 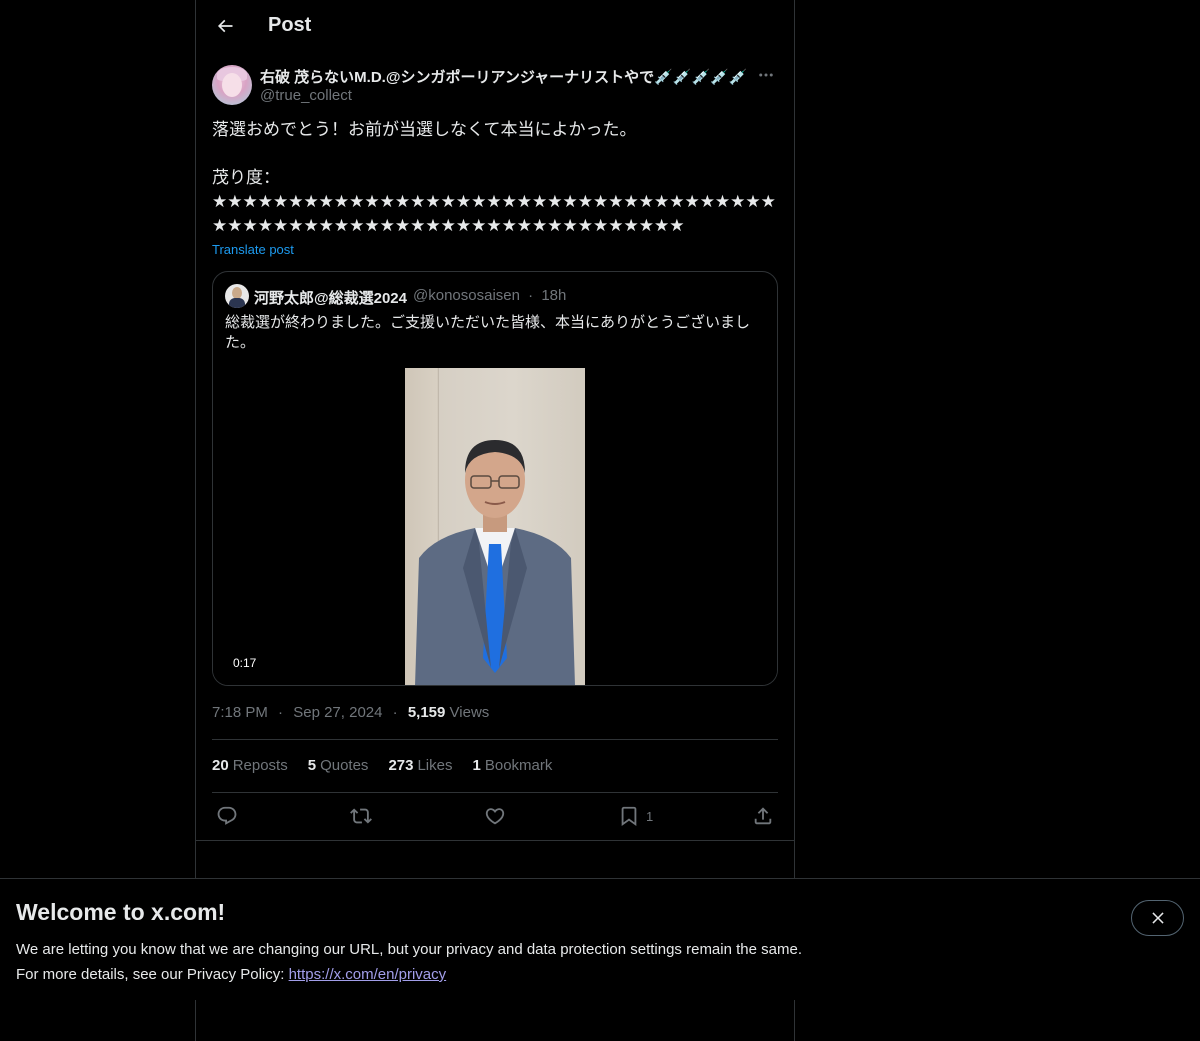 I want to click on post-stats: 20 Reposts 5 Quotes 273 Likes 1 Bookmark, so click(x=382, y=765).